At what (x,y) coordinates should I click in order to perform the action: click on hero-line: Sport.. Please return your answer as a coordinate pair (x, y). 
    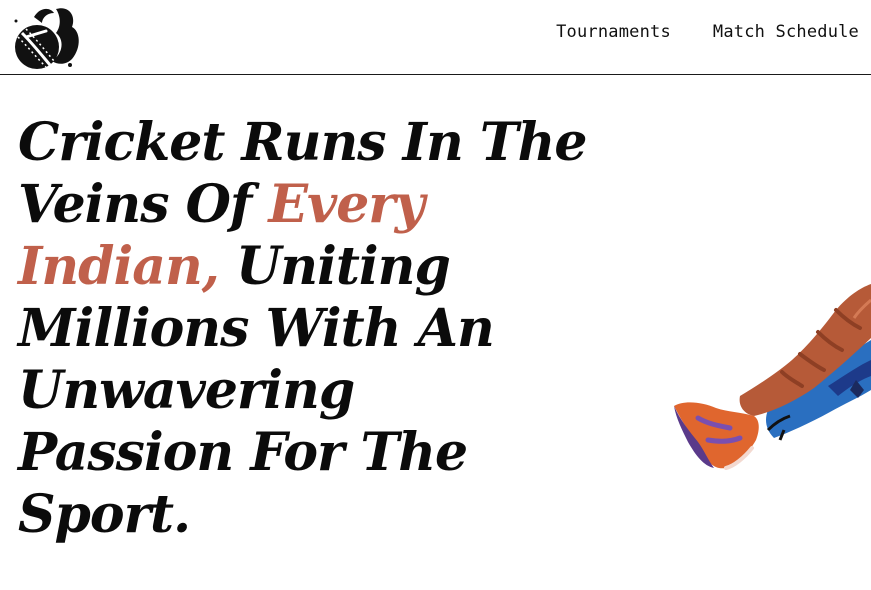
    Looking at the image, I should click on (104, 514).